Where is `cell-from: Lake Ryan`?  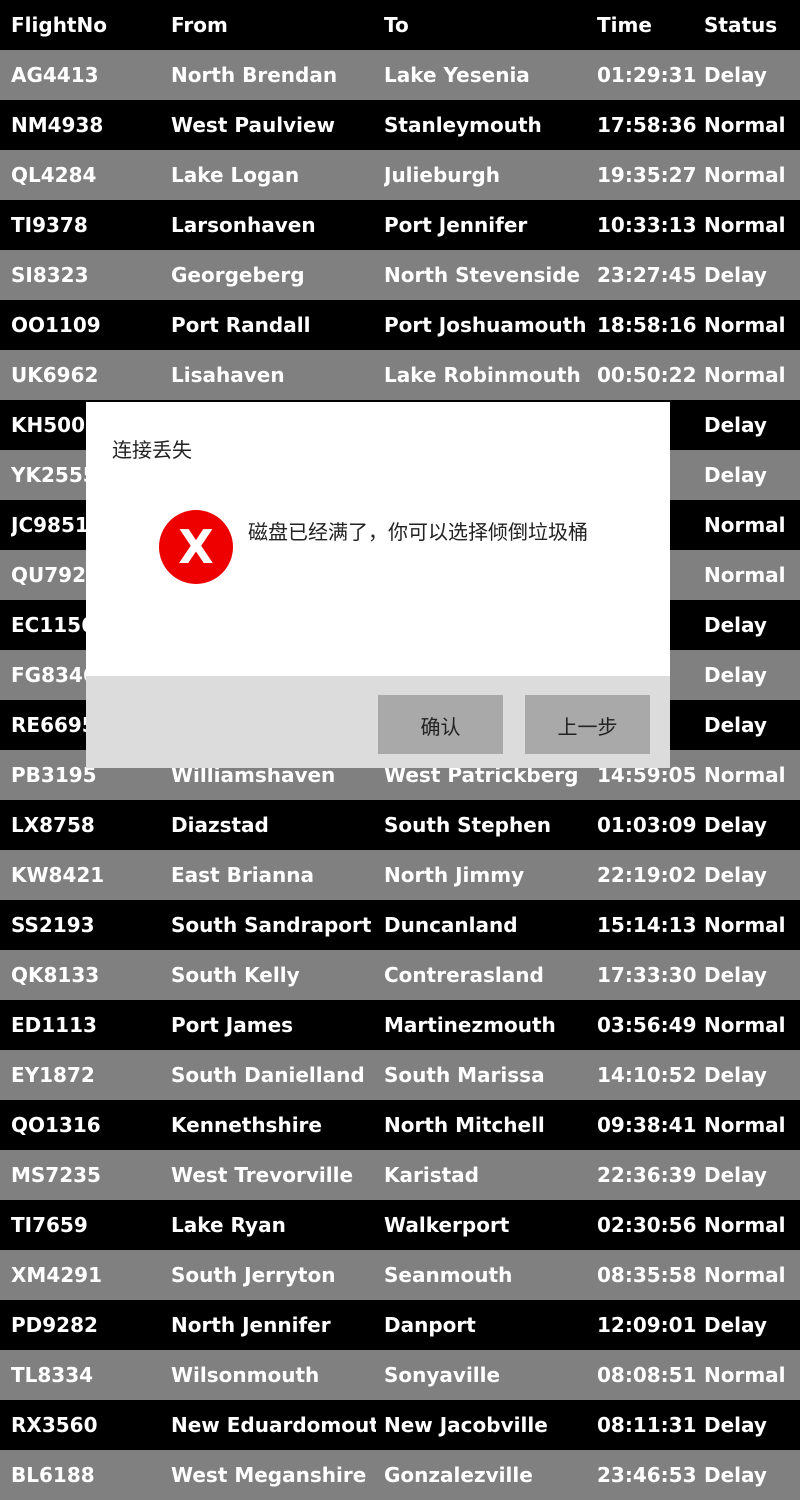
cell-from: Lake Ryan is located at coordinates (228, 1225).